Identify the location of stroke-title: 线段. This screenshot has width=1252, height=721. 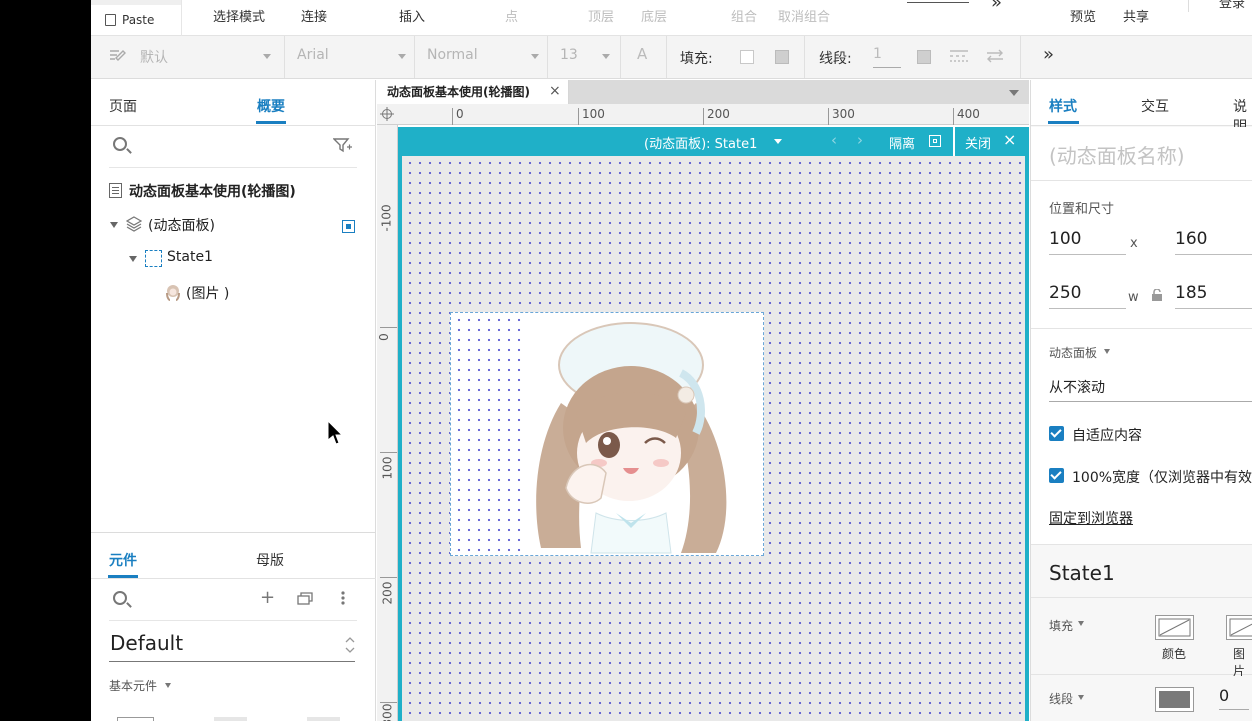
(1061, 698).